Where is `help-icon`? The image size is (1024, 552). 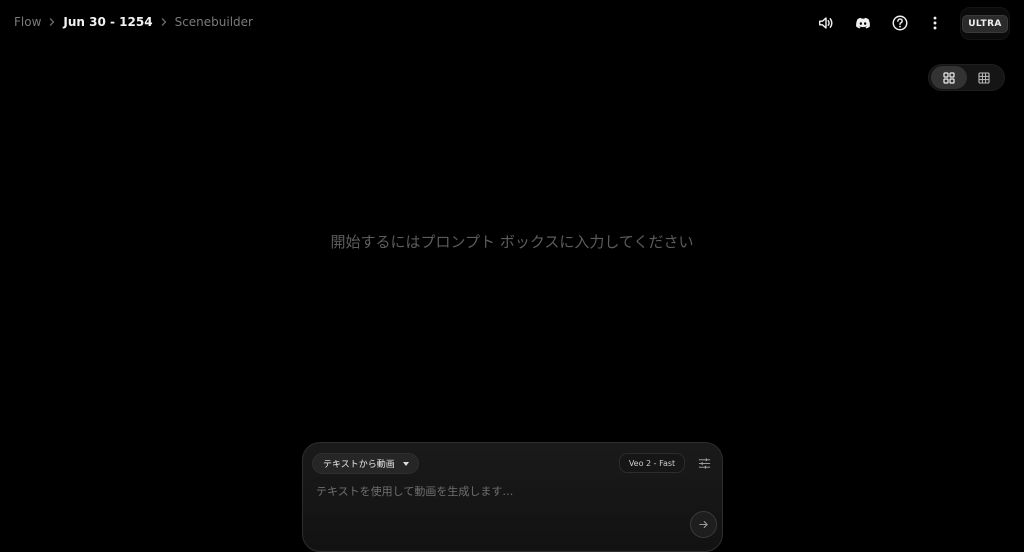 help-icon is located at coordinates (900, 23).